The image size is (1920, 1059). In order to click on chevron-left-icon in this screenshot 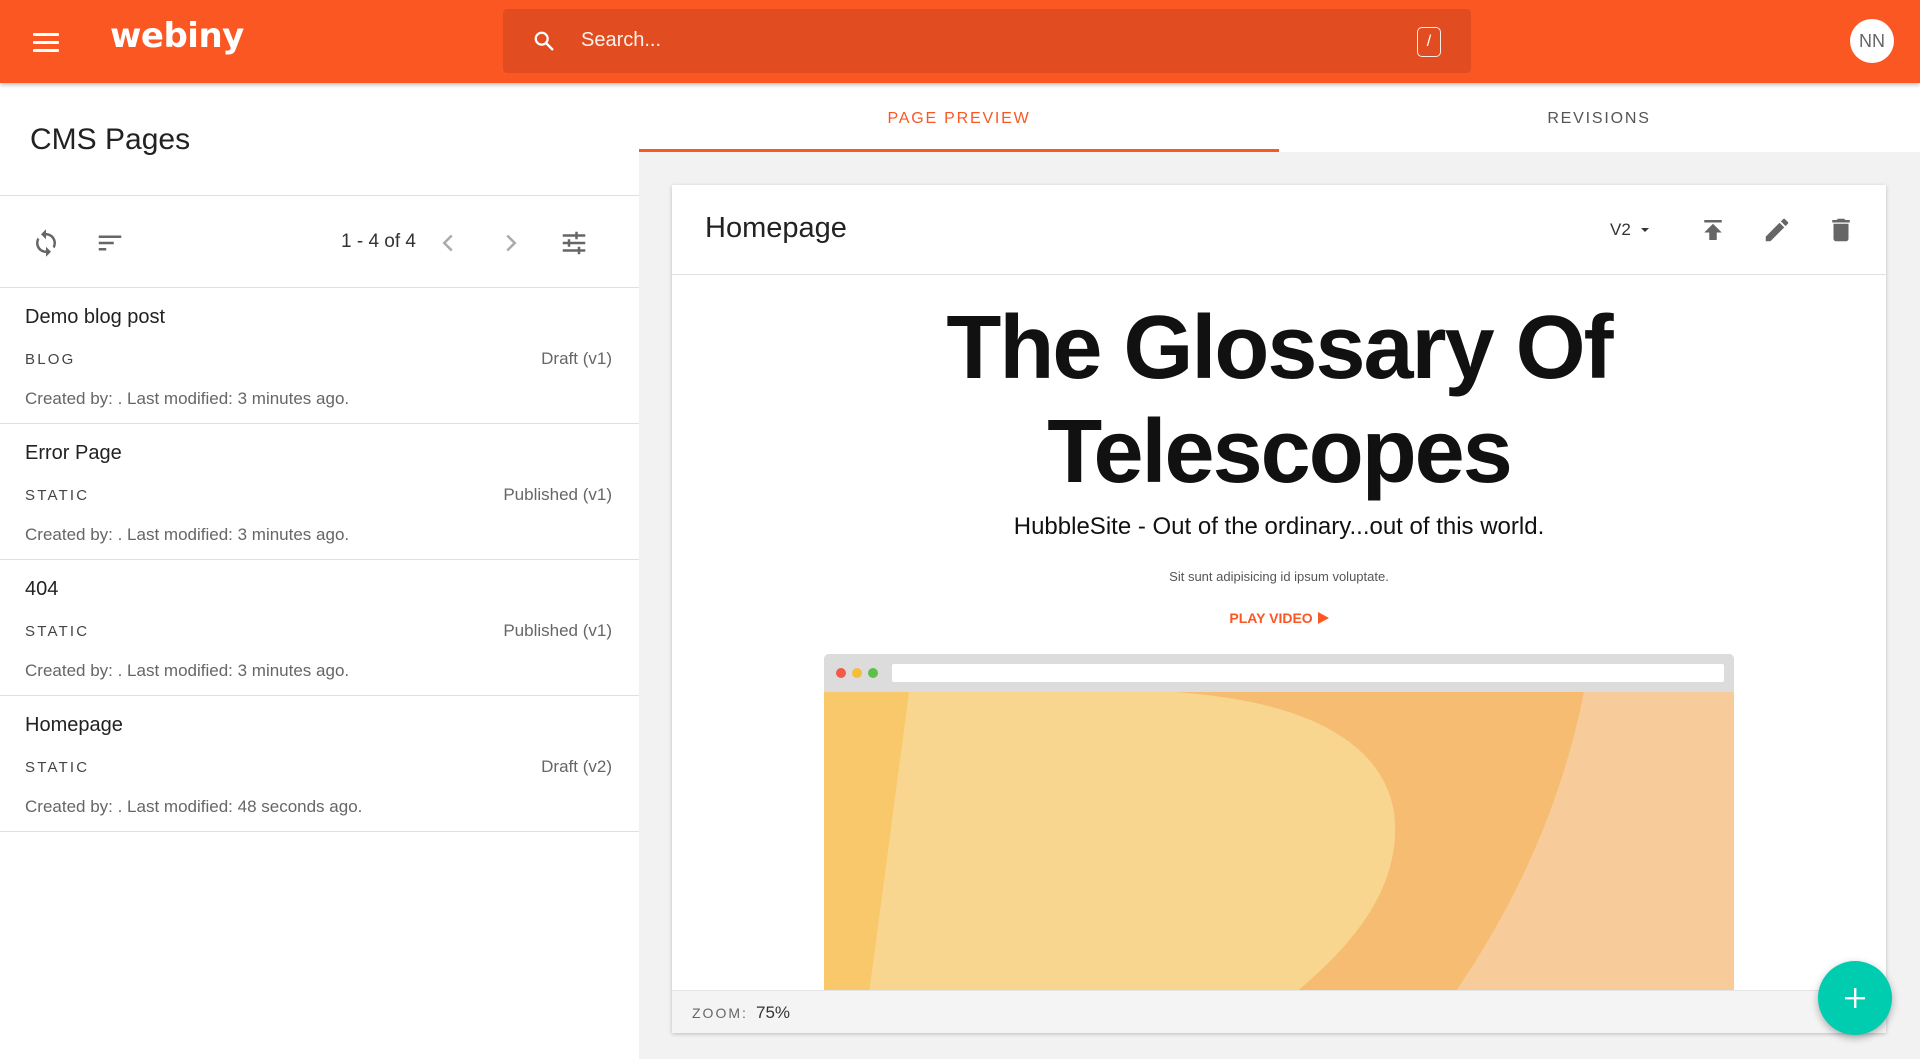, I will do `click(448, 243)`.